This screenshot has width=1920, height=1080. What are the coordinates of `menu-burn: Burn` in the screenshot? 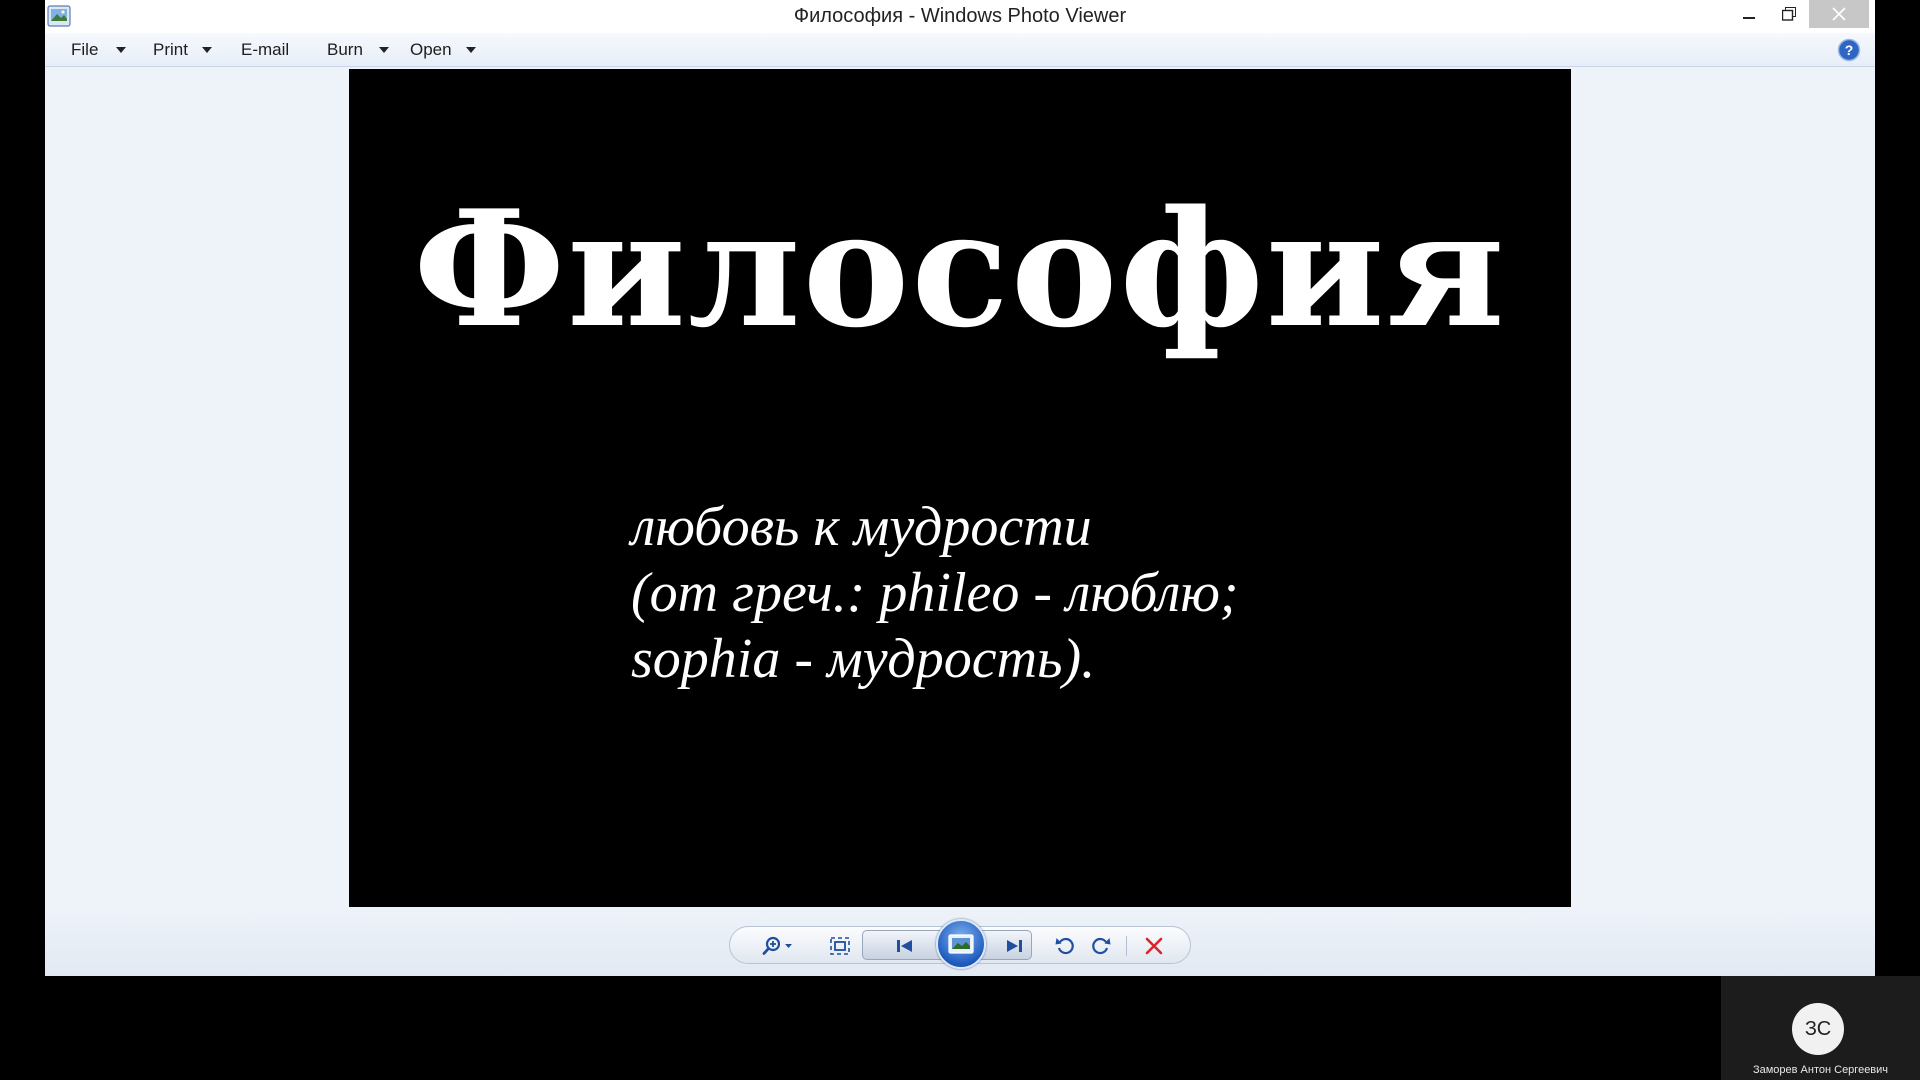 It's located at (358, 49).